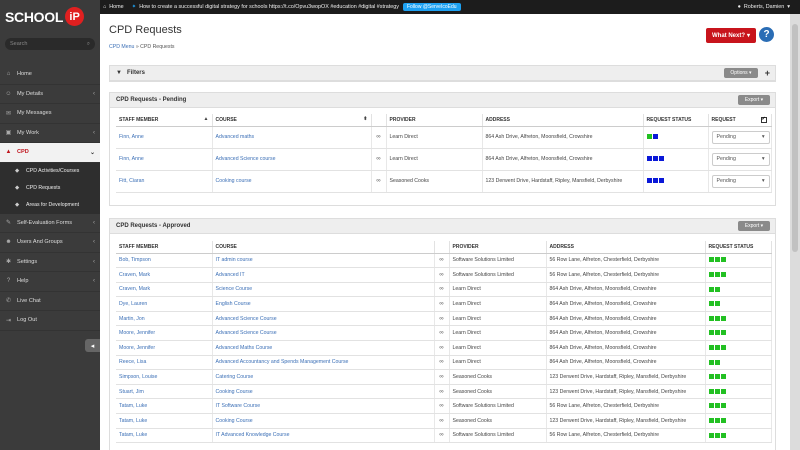 Image resolution: width=800 pixels, height=450 pixels. What do you see at coordinates (50, 94) in the screenshot?
I see `sidebar-item-my-details: ☺ My Details ‹` at bounding box center [50, 94].